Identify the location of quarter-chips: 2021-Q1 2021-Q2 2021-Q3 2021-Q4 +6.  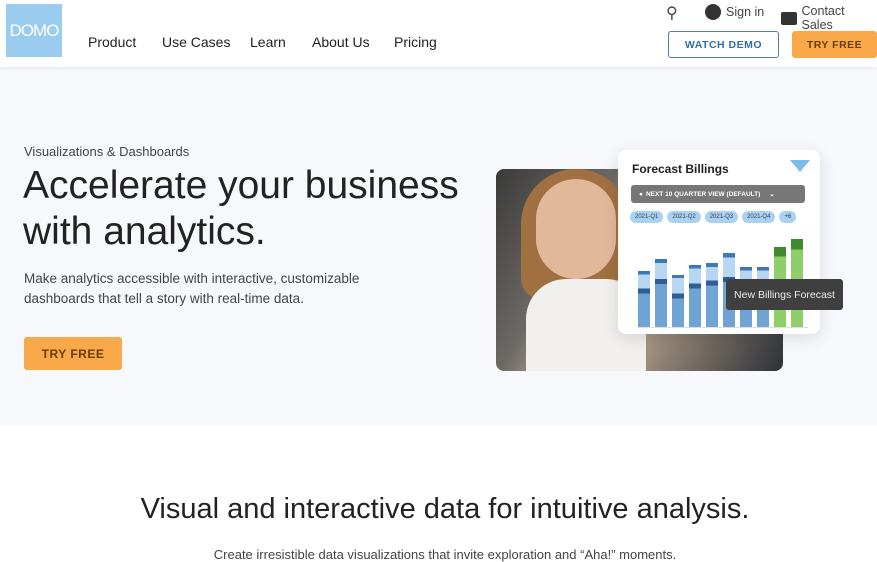
(713, 217).